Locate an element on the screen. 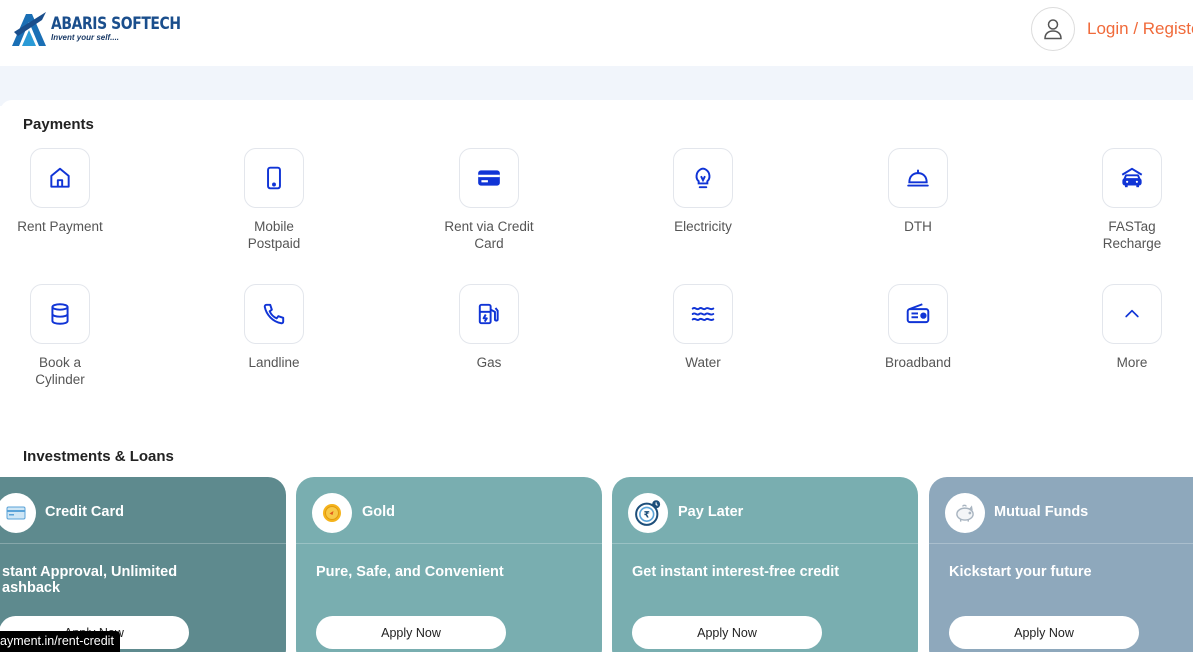 Image resolution: width=1193 pixels, height=652 pixels. service-label: DTH is located at coordinates (918, 226).